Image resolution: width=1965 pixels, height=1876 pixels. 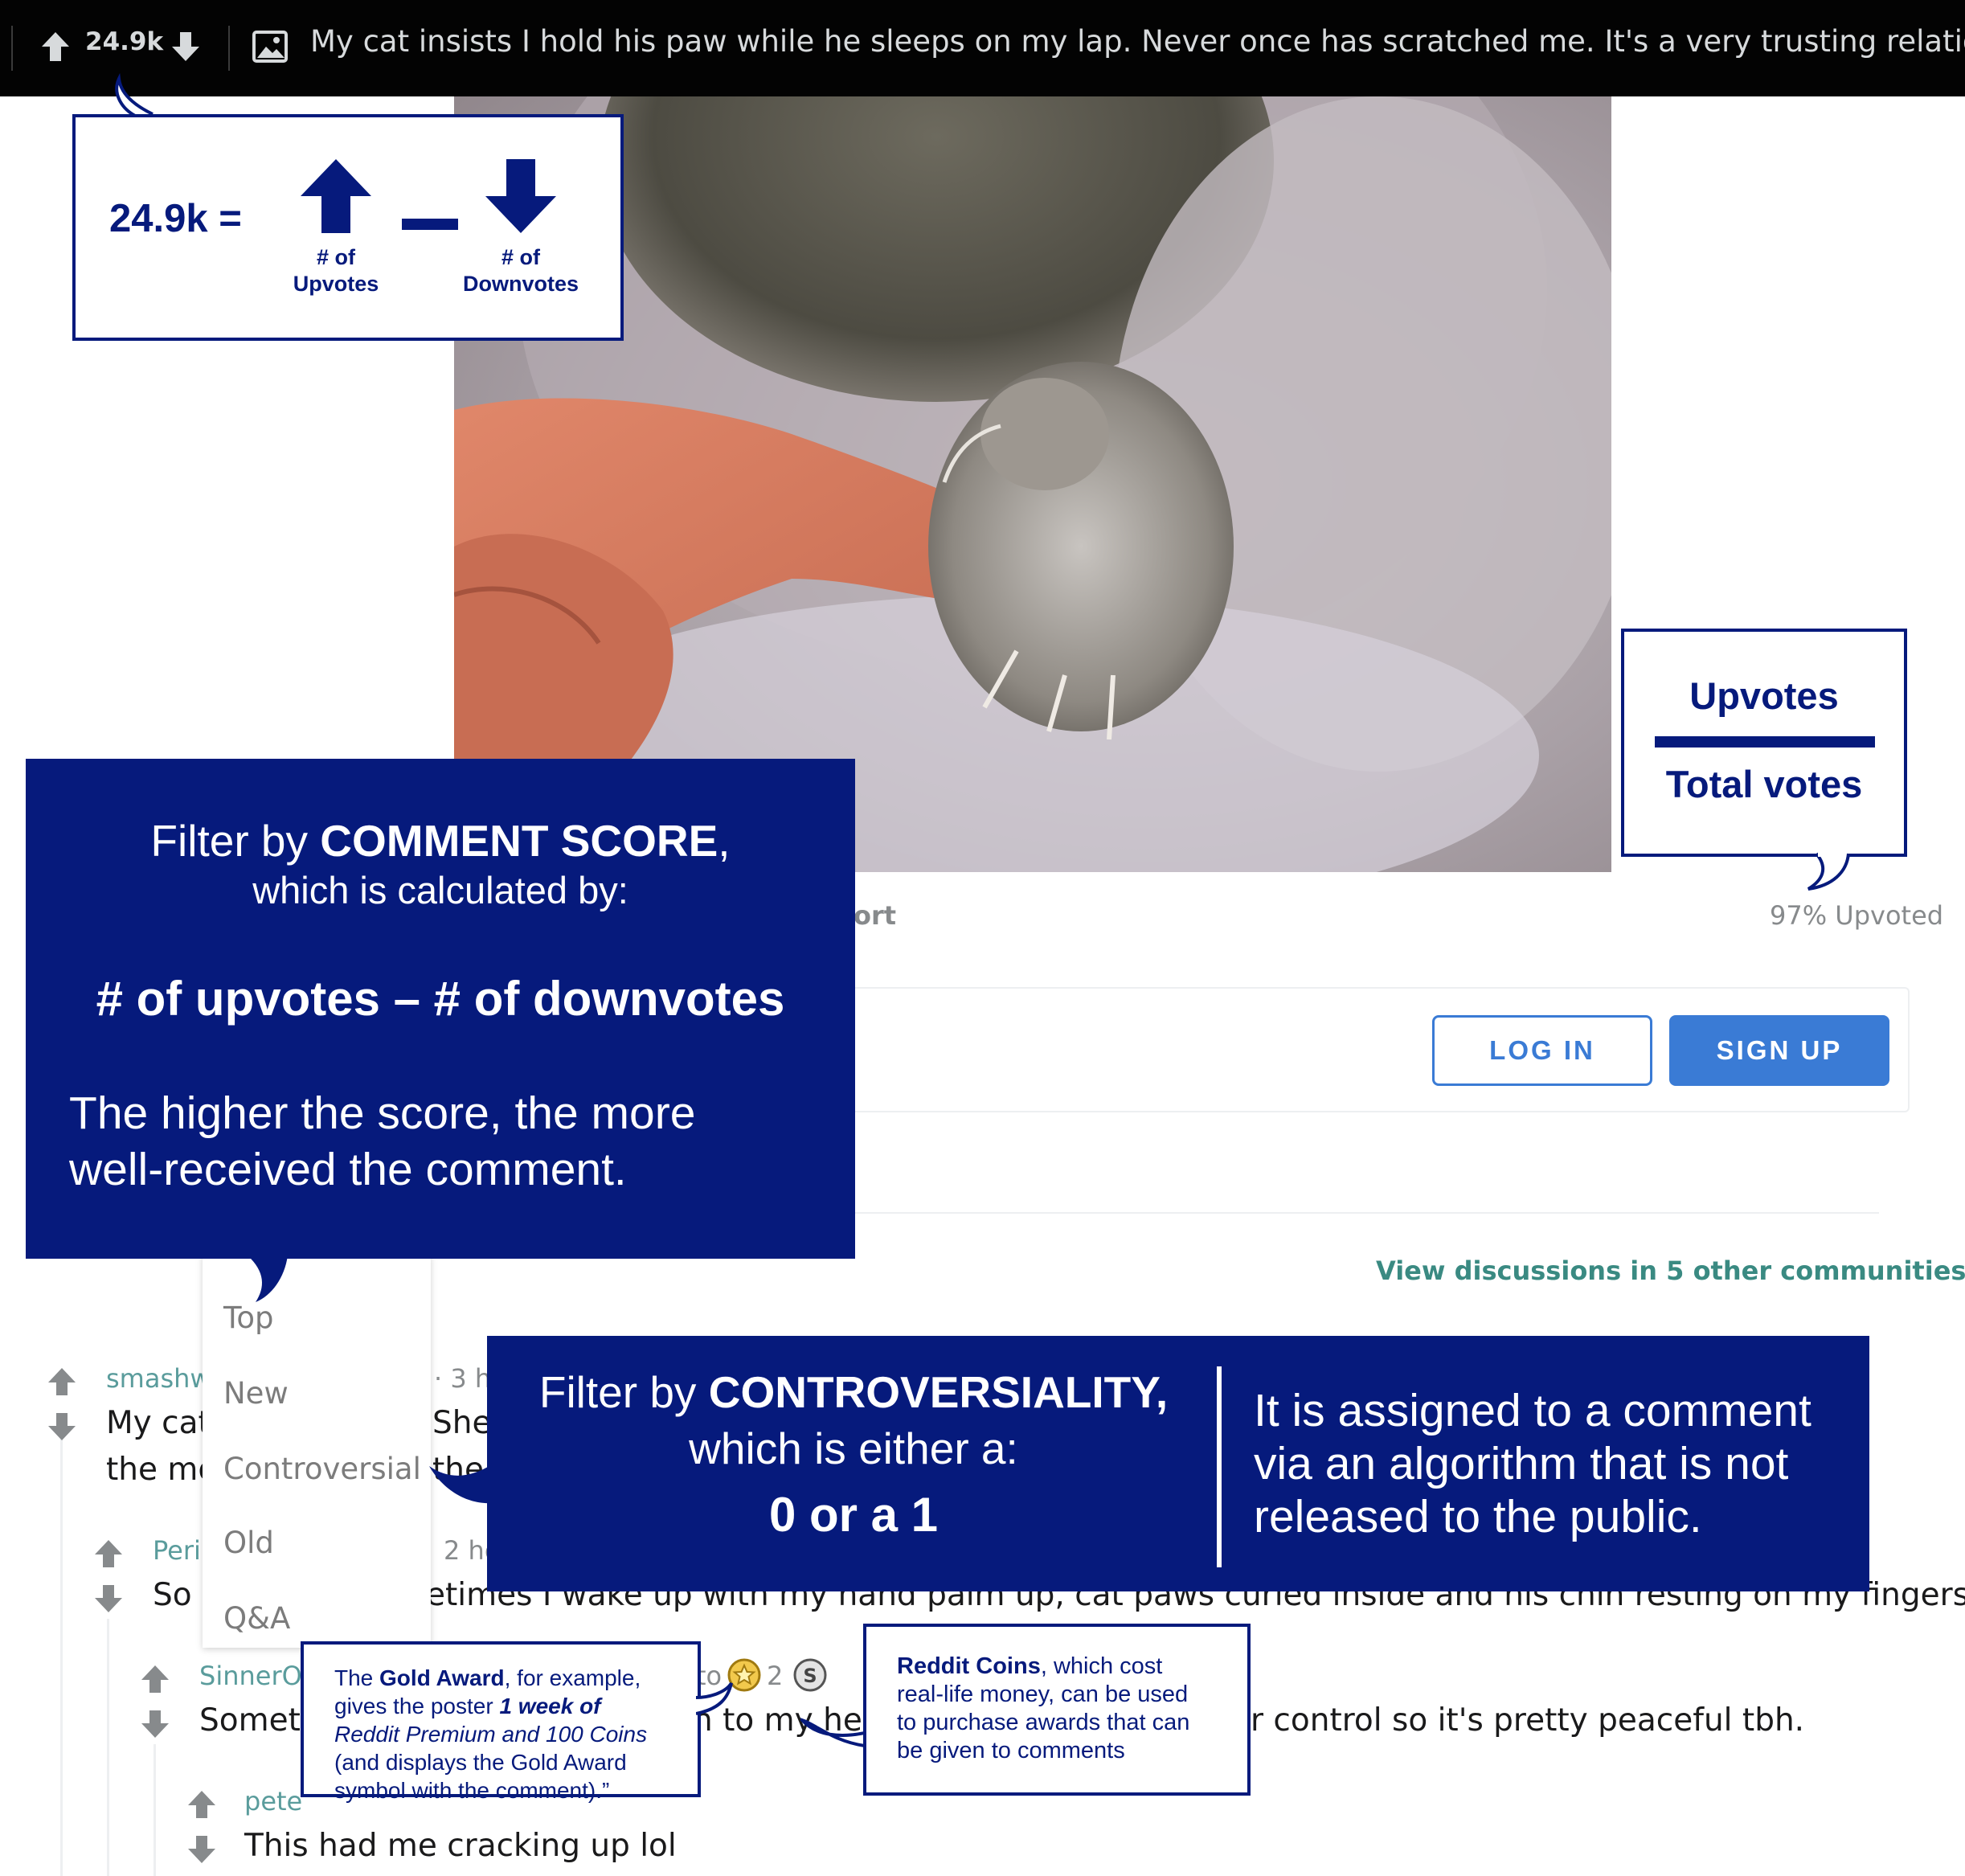 What do you see at coordinates (853, 1392) in the screenshot?
I see `callout-heading: Filter by CONTROVERSIALITY,` at bounding box center [853, 1392].